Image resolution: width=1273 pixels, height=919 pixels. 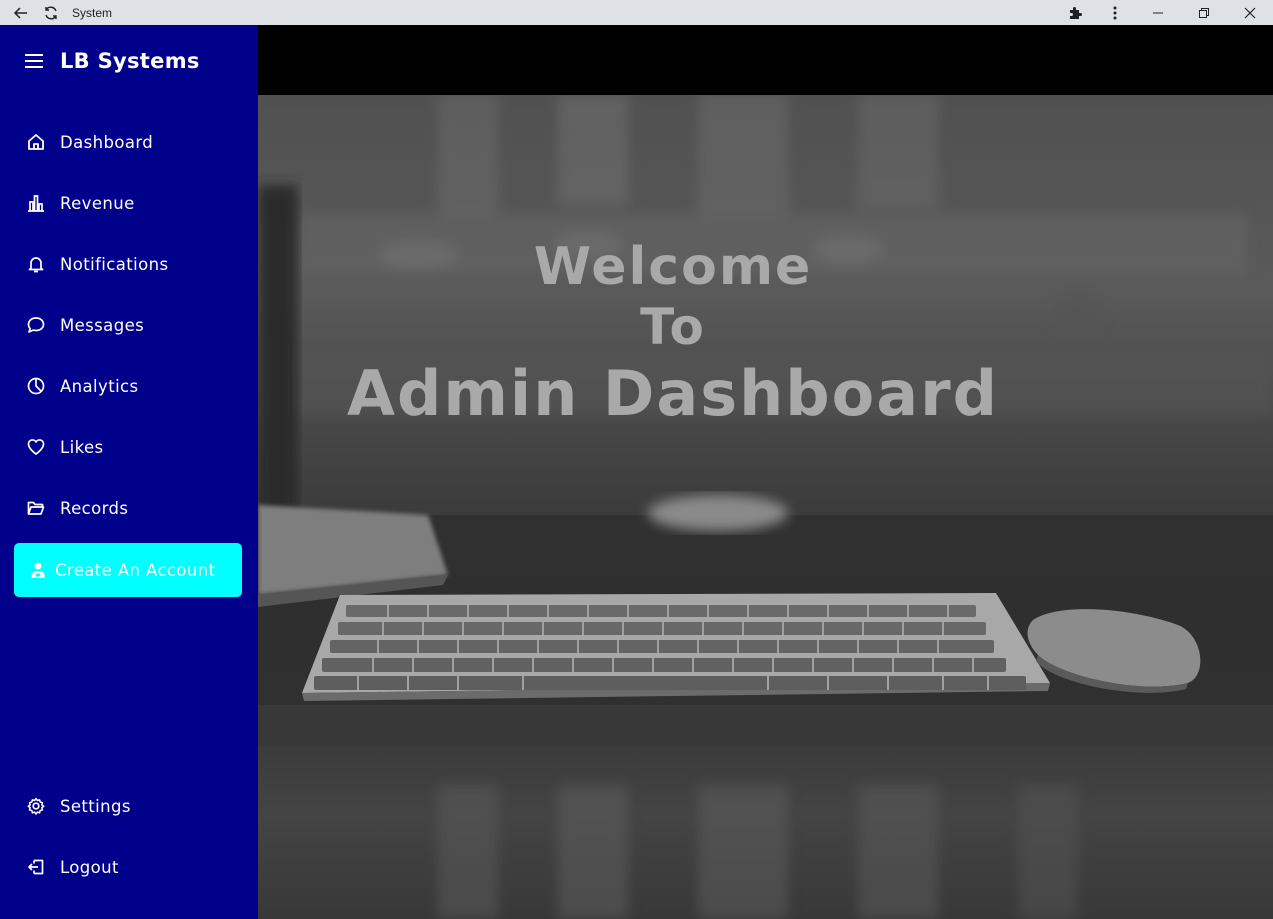 I want to click on minimize-icon, so click(x=1158, y=12).